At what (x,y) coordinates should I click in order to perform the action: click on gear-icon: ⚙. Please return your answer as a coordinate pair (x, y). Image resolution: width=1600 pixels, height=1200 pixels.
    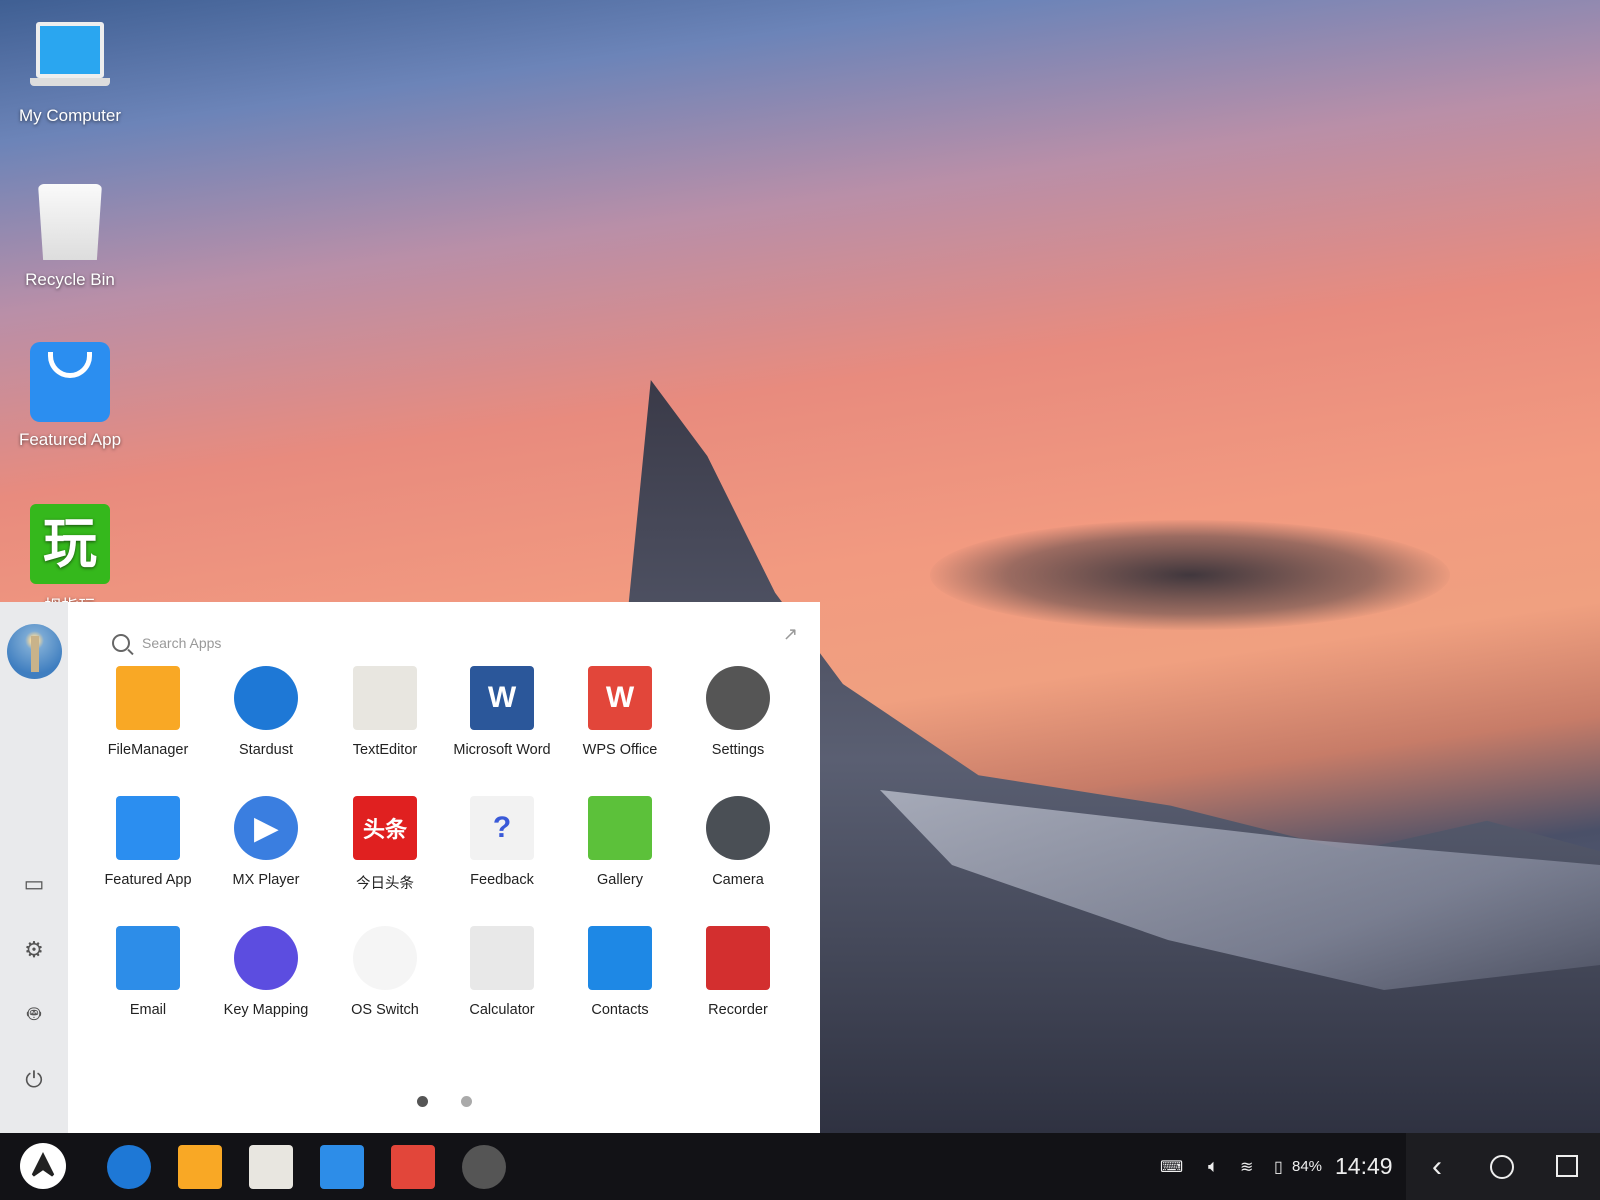
    Looking at the image, I should click on (34, 950).